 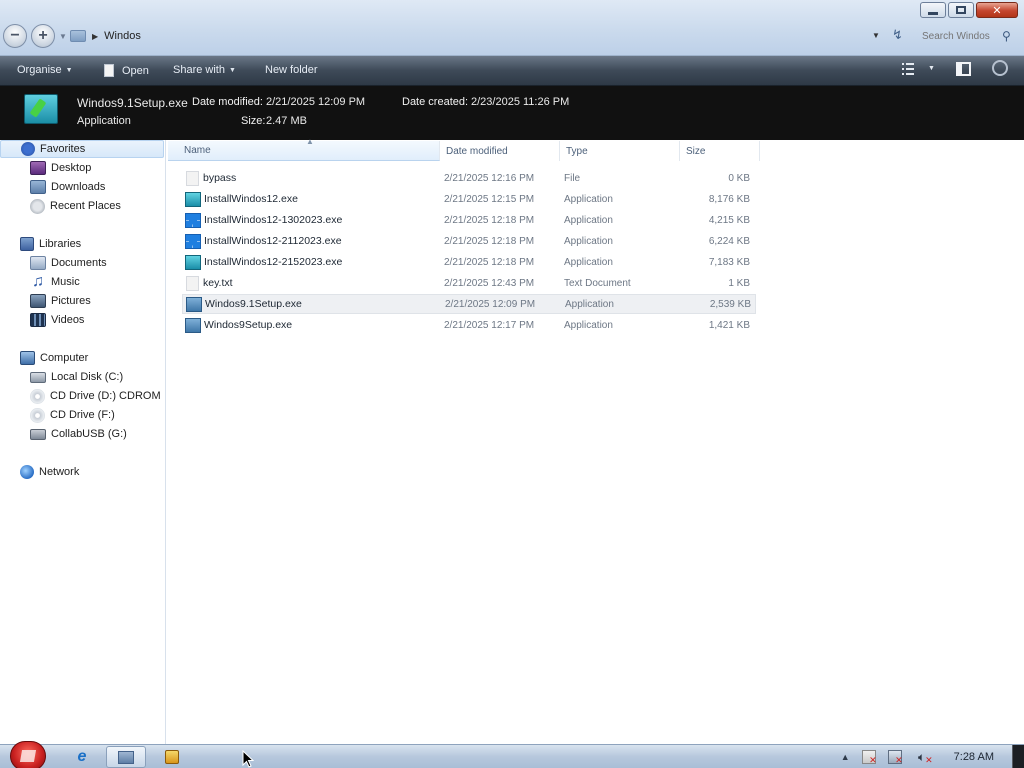 I want to click on documents-icon, so click(x=38, y=263).